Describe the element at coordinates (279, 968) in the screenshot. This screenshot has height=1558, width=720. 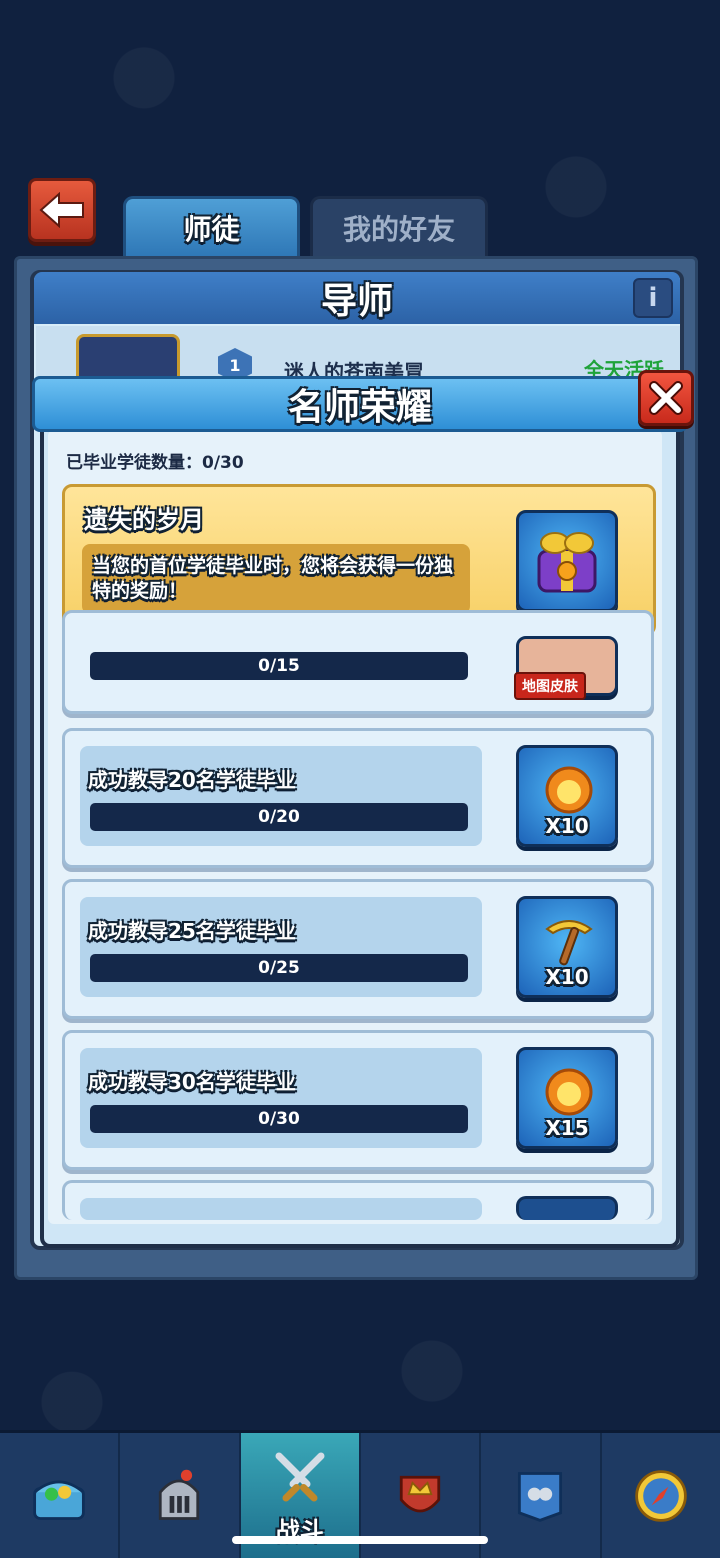
I see `achievement-progress: 0/25` at that location.